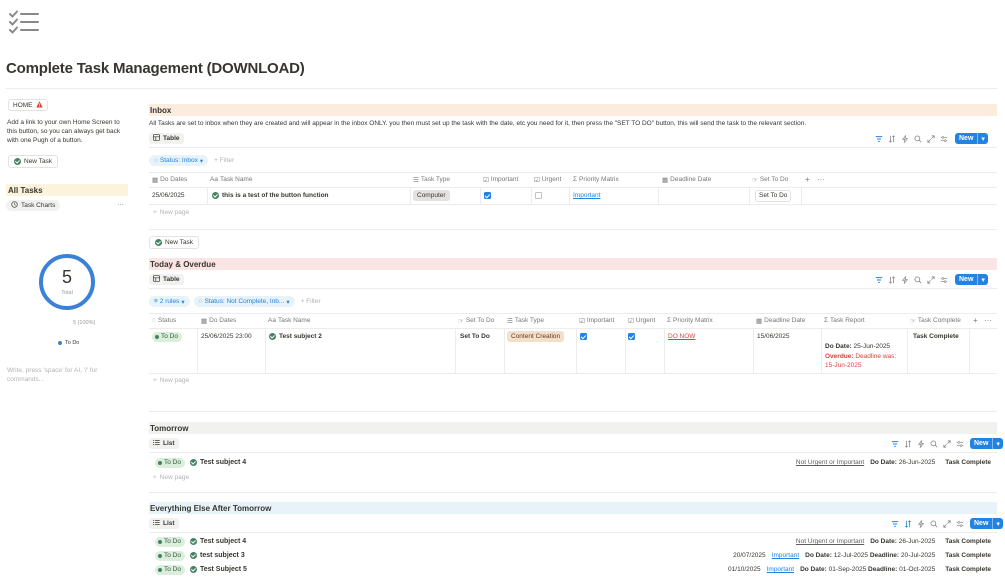  What do you see at coordinates (295, 336) in the screenshot?
I see `table-row-task-name: Test subject 2` at bounding box center [295, 336].